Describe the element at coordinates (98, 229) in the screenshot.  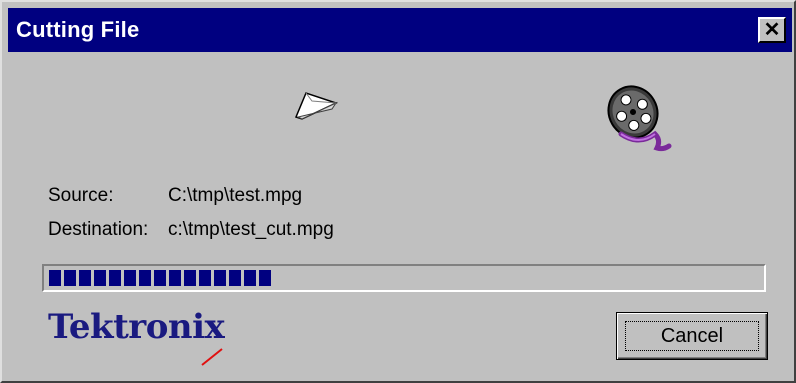
I see `destination-label: Destination:` at that location.